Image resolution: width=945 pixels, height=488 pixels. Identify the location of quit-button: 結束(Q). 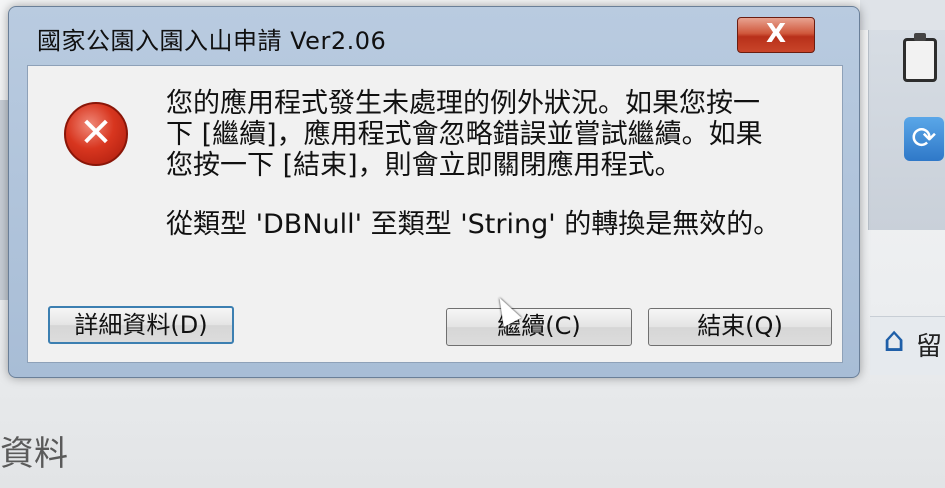
(740, 327).